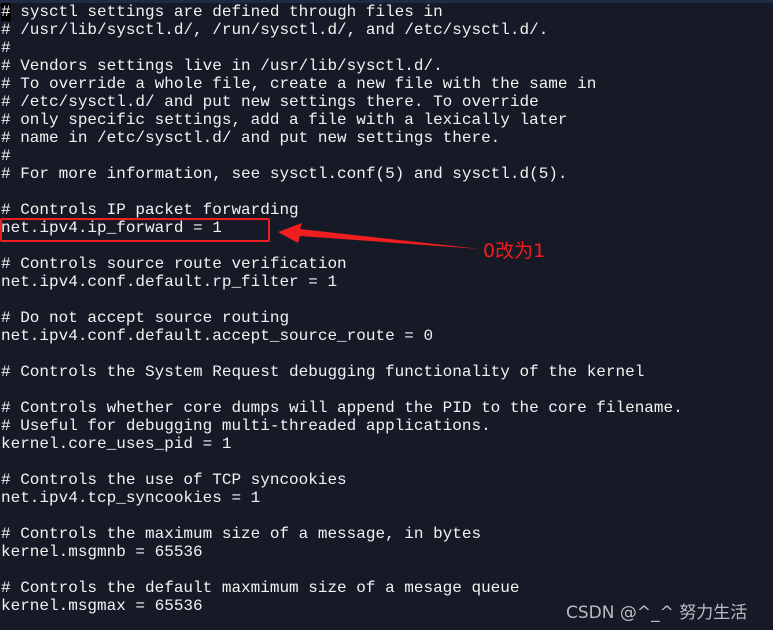  Describe the element at coordinates (379, 236) in the screenshot. I see `annotation-arrow-icon` at that location.